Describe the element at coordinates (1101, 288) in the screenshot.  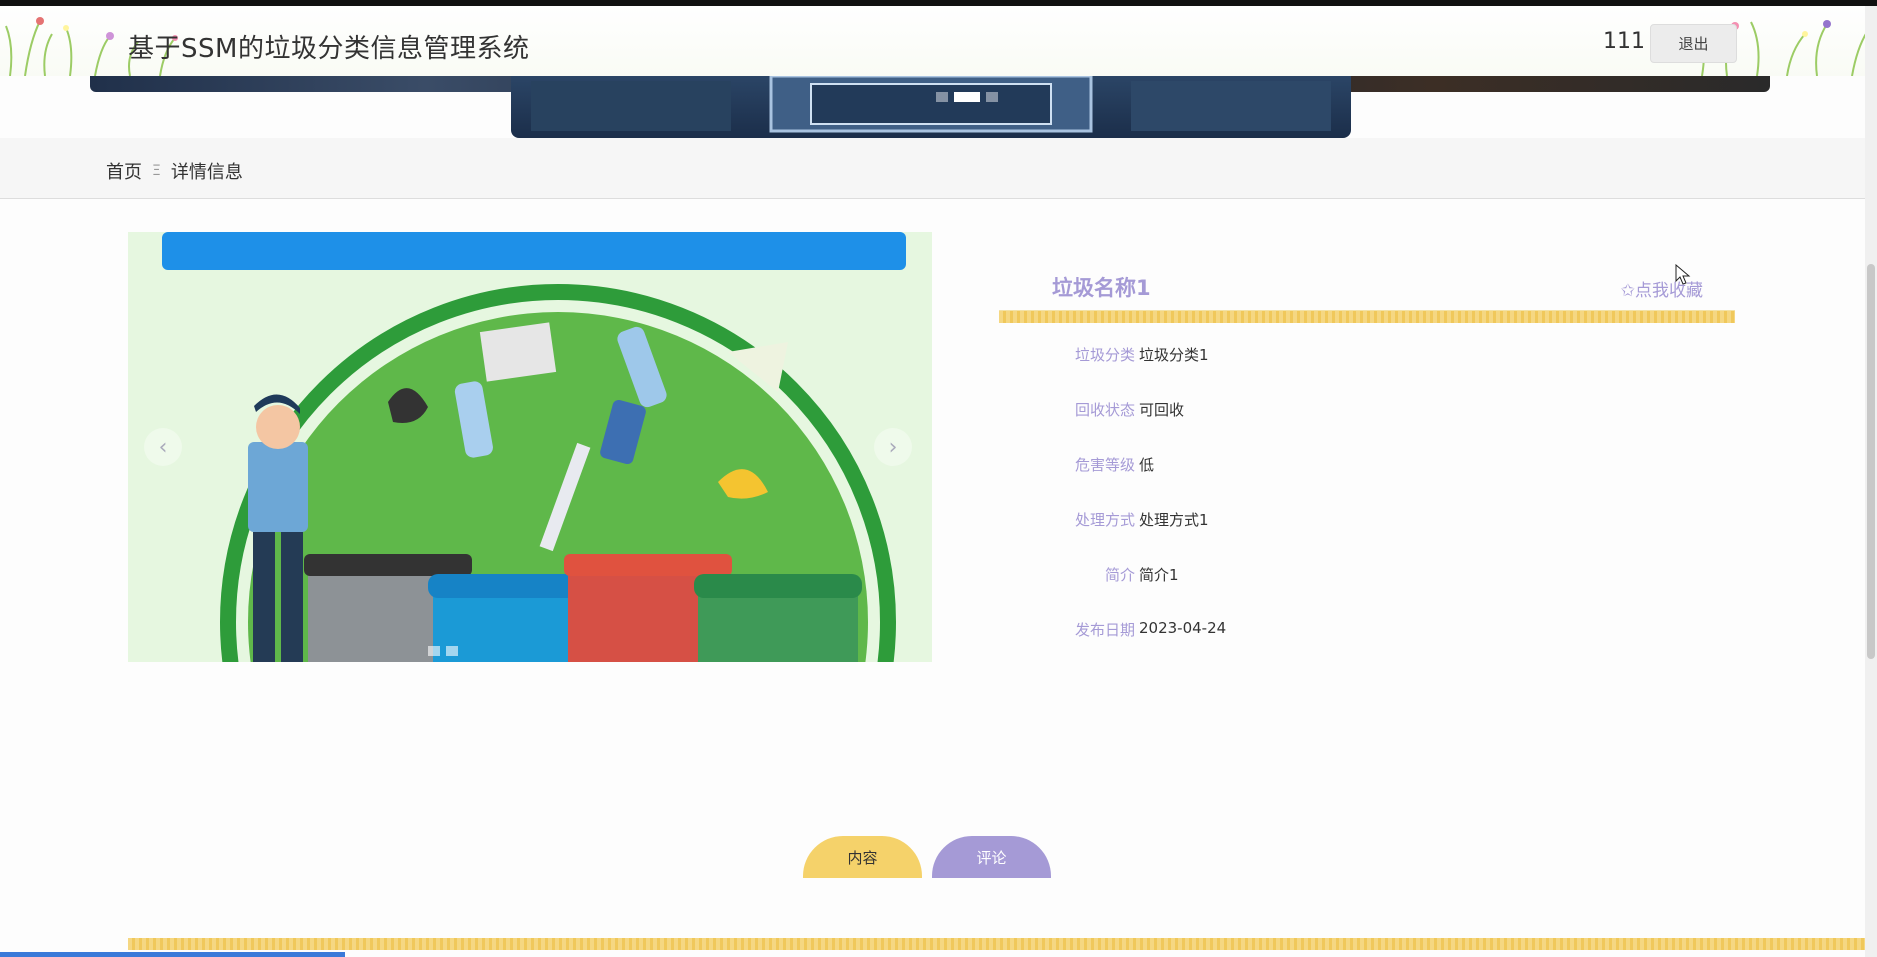
I see `item-name: 垃圾名称1` at that location.